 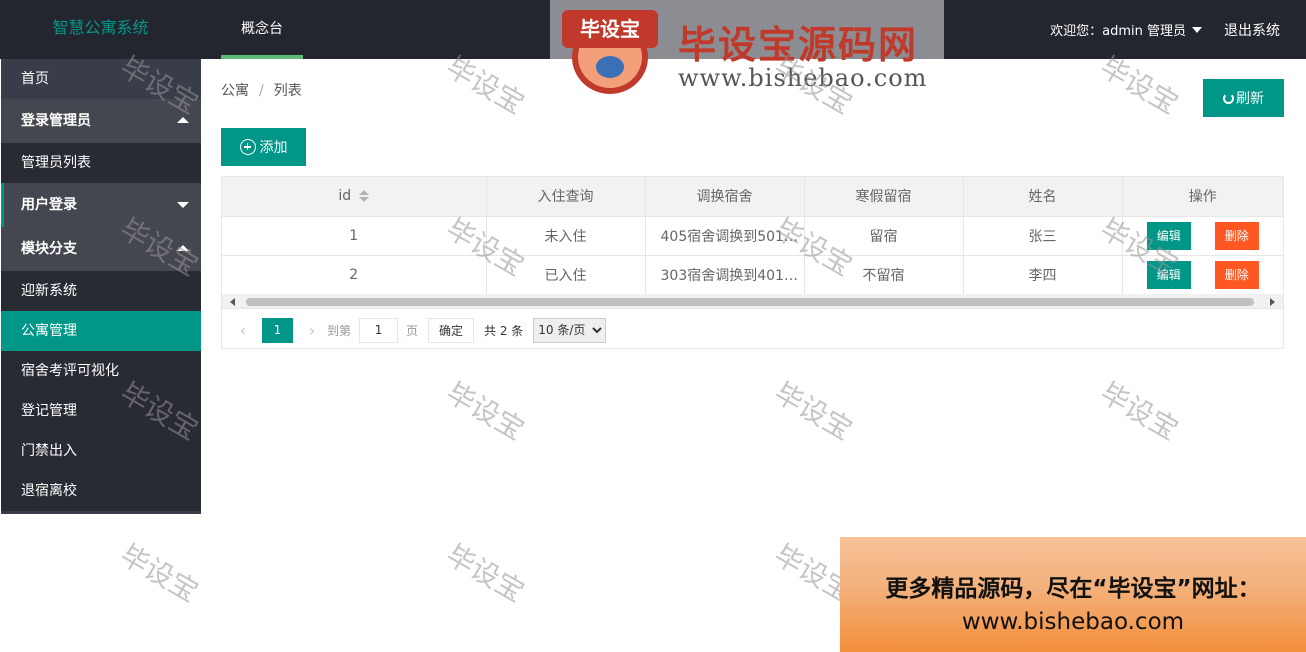 What do you see at coordinates (610, 52) in the screenshot?
I see `mascot-icon: 毕设宝` at bounding box center [610, 52].